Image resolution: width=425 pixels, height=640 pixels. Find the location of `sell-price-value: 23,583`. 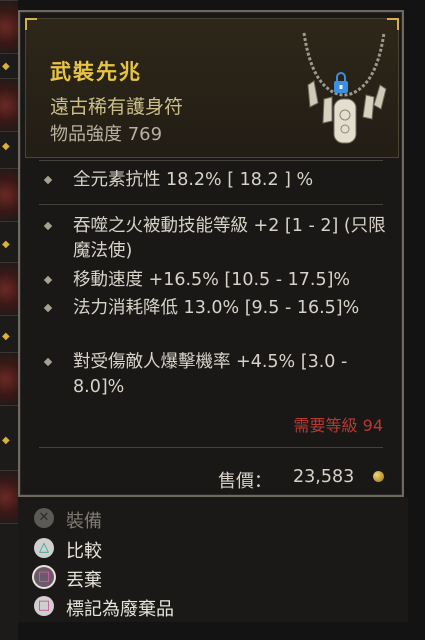

sell-price-value: 23,583 is located at coordinates (324, 477).